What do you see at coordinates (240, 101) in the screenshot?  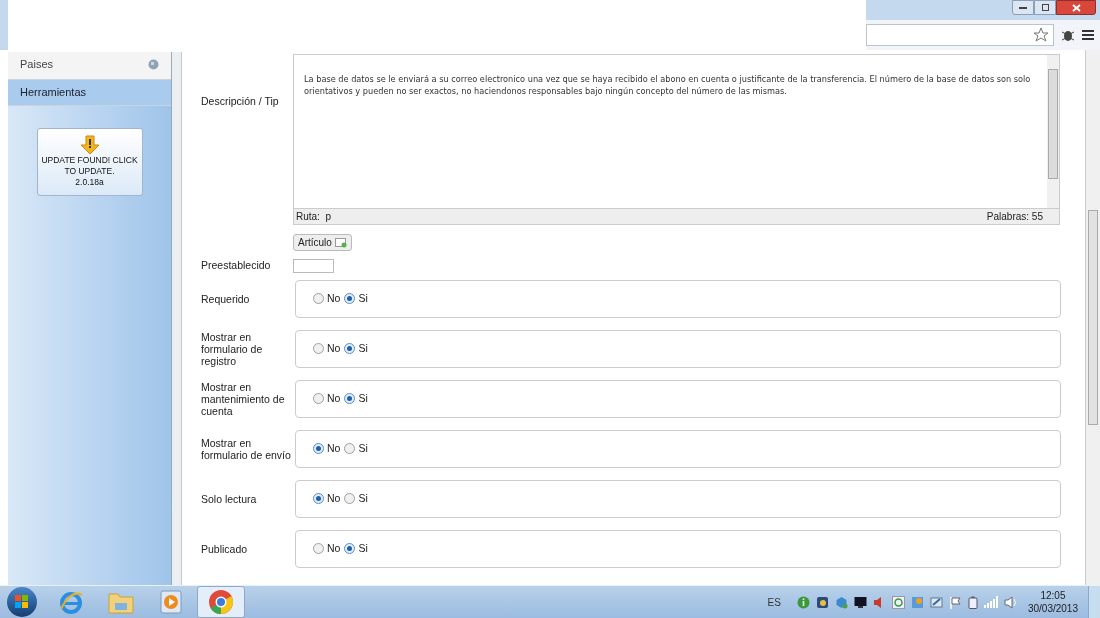 I see `field-label: Descripción / Tip` at bounding box center [240, 101].